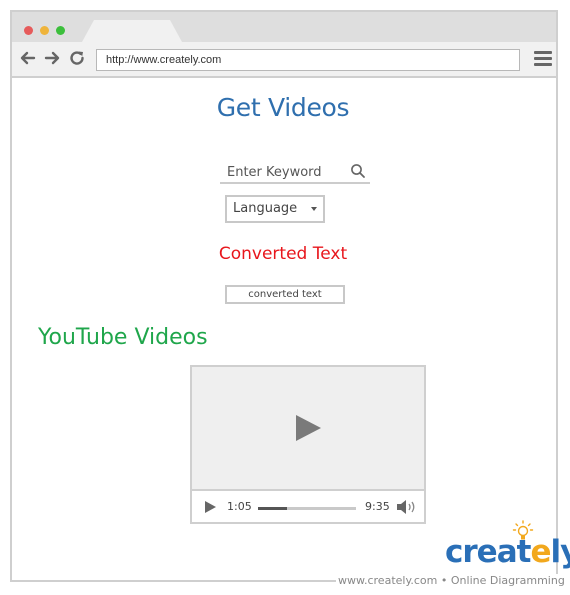  Describe the element at coordinates (286, 172) in the screenshot. I see `keyword-search-input` at that location.